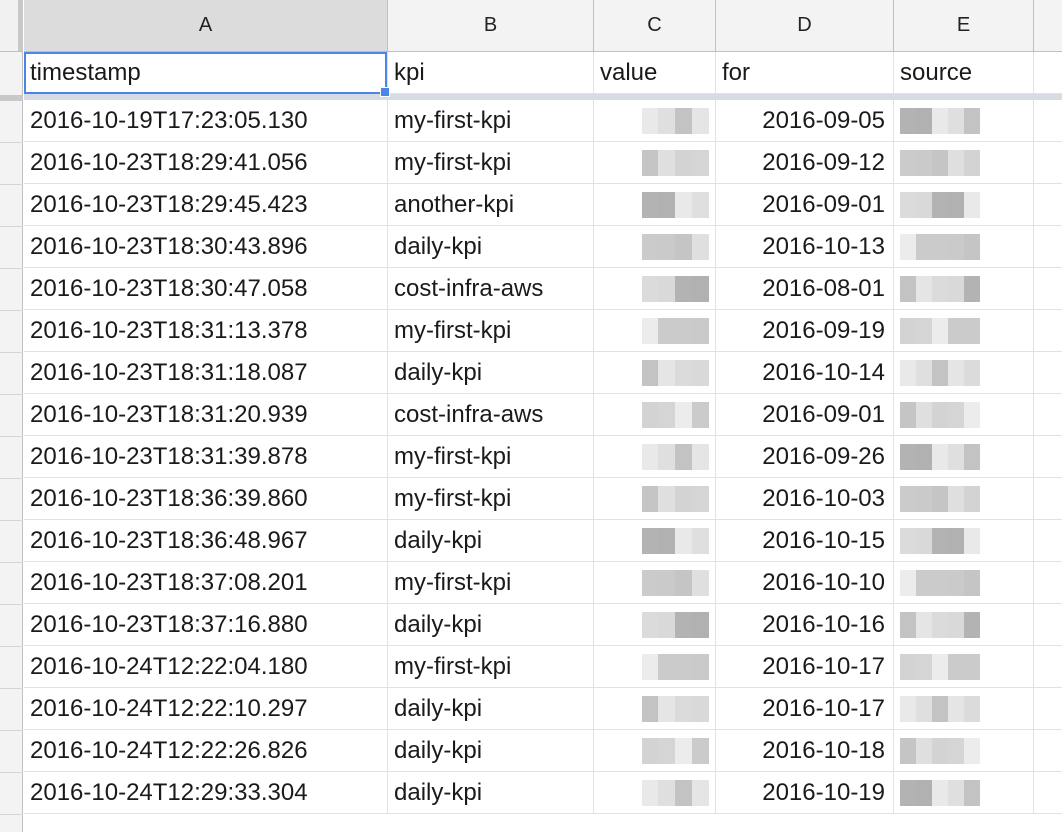 Image resolution: width=1062 pixels, height=832 pixels. What do you see at coordinates (206, 667) in the screenshot?
I see `timestamp-cell: 2016-10-24T12:22:04.180` at bounding box center [206, 667].